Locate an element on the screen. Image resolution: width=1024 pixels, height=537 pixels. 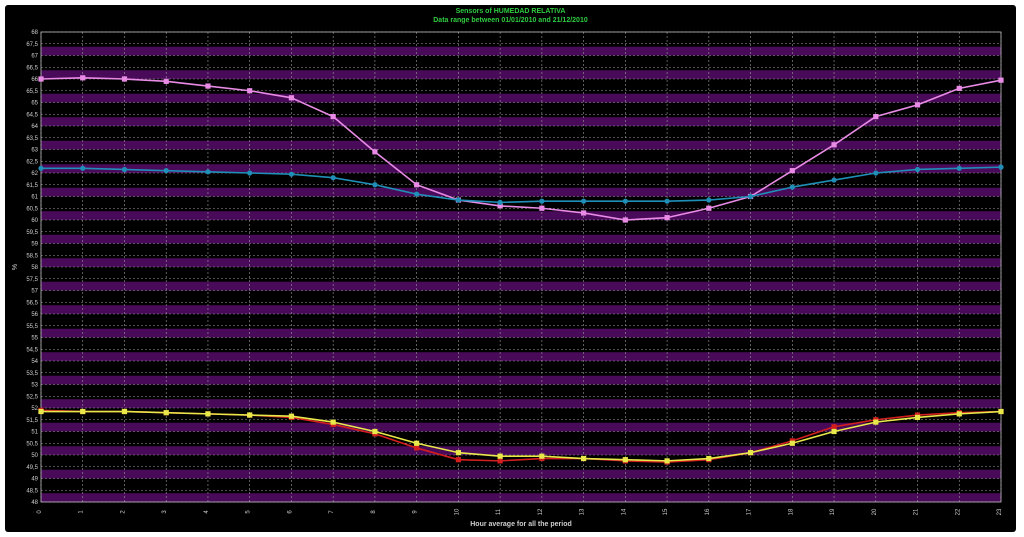
y-tick-label: 58,5 is located at coordinates (32, 256).